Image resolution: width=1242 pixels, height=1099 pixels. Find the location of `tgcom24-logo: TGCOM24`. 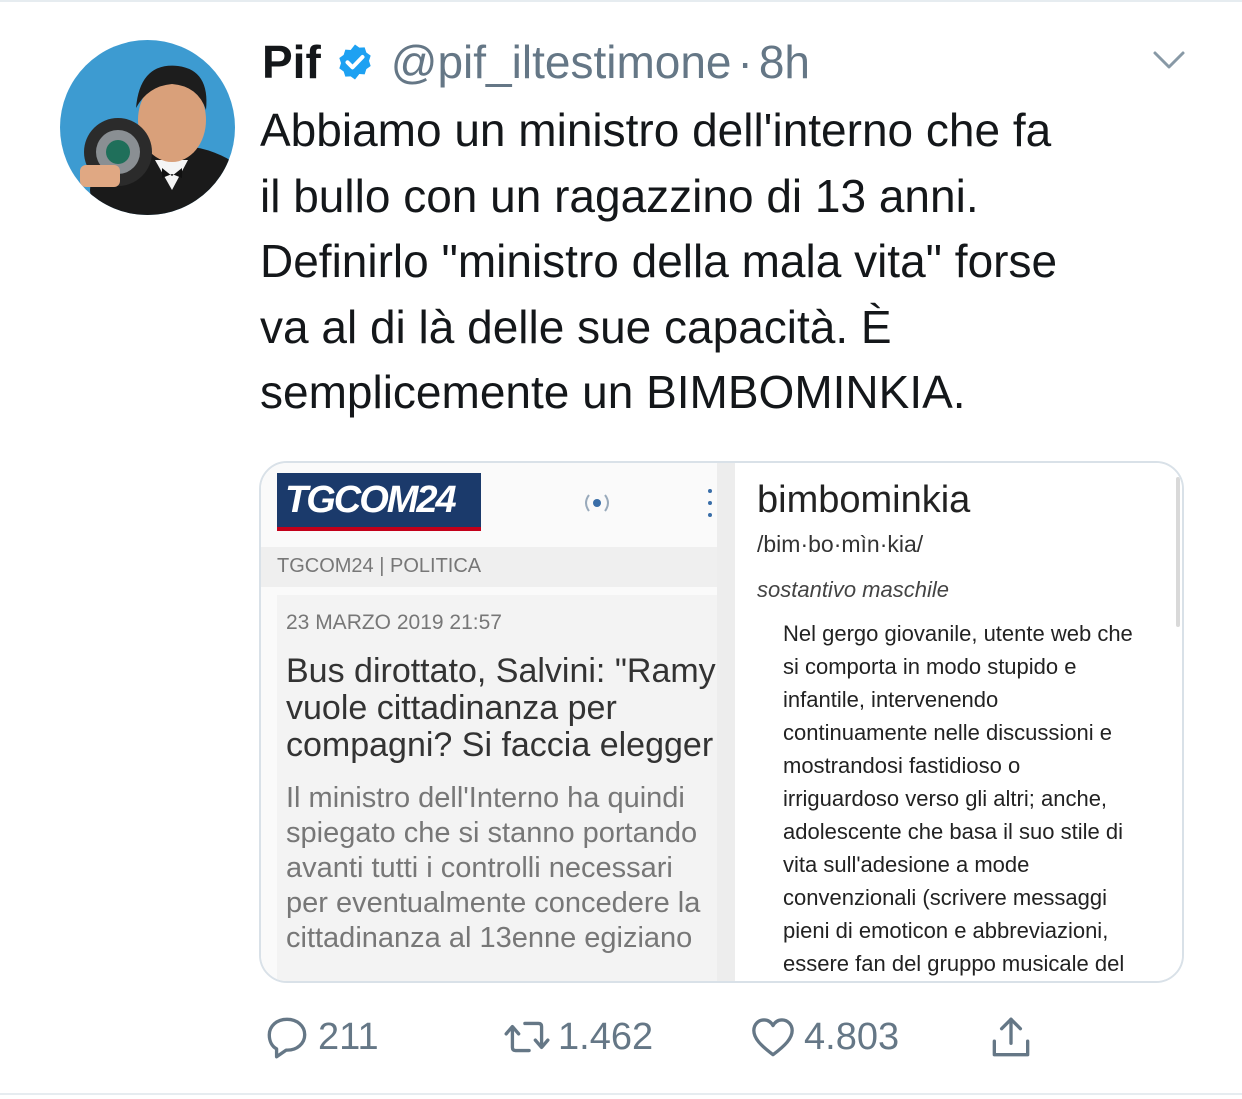

tgcom24-logo: TGCOM24 is located at coordinates (379, 502).